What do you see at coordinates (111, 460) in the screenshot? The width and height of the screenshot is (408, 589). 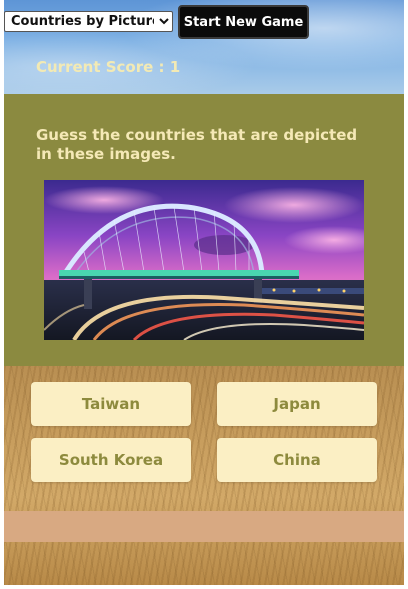 I see `answer-button-south-korea: South Korea` at bounding box center [111, 460].